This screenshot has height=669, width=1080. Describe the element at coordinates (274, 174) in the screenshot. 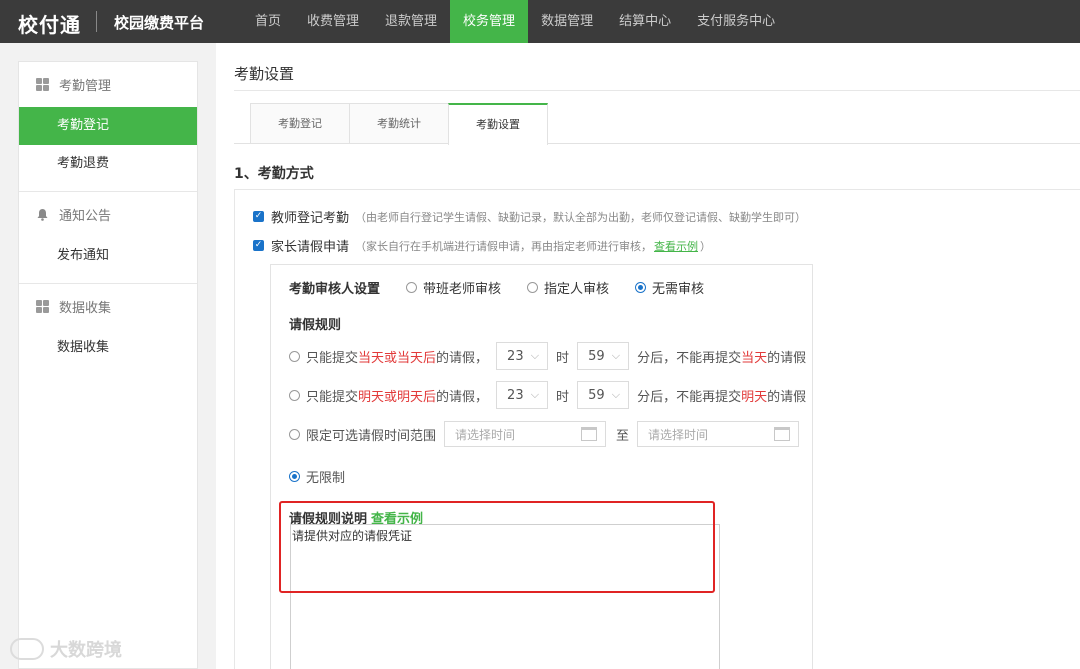

I see `section-title: 1、考勤方式` at that location.